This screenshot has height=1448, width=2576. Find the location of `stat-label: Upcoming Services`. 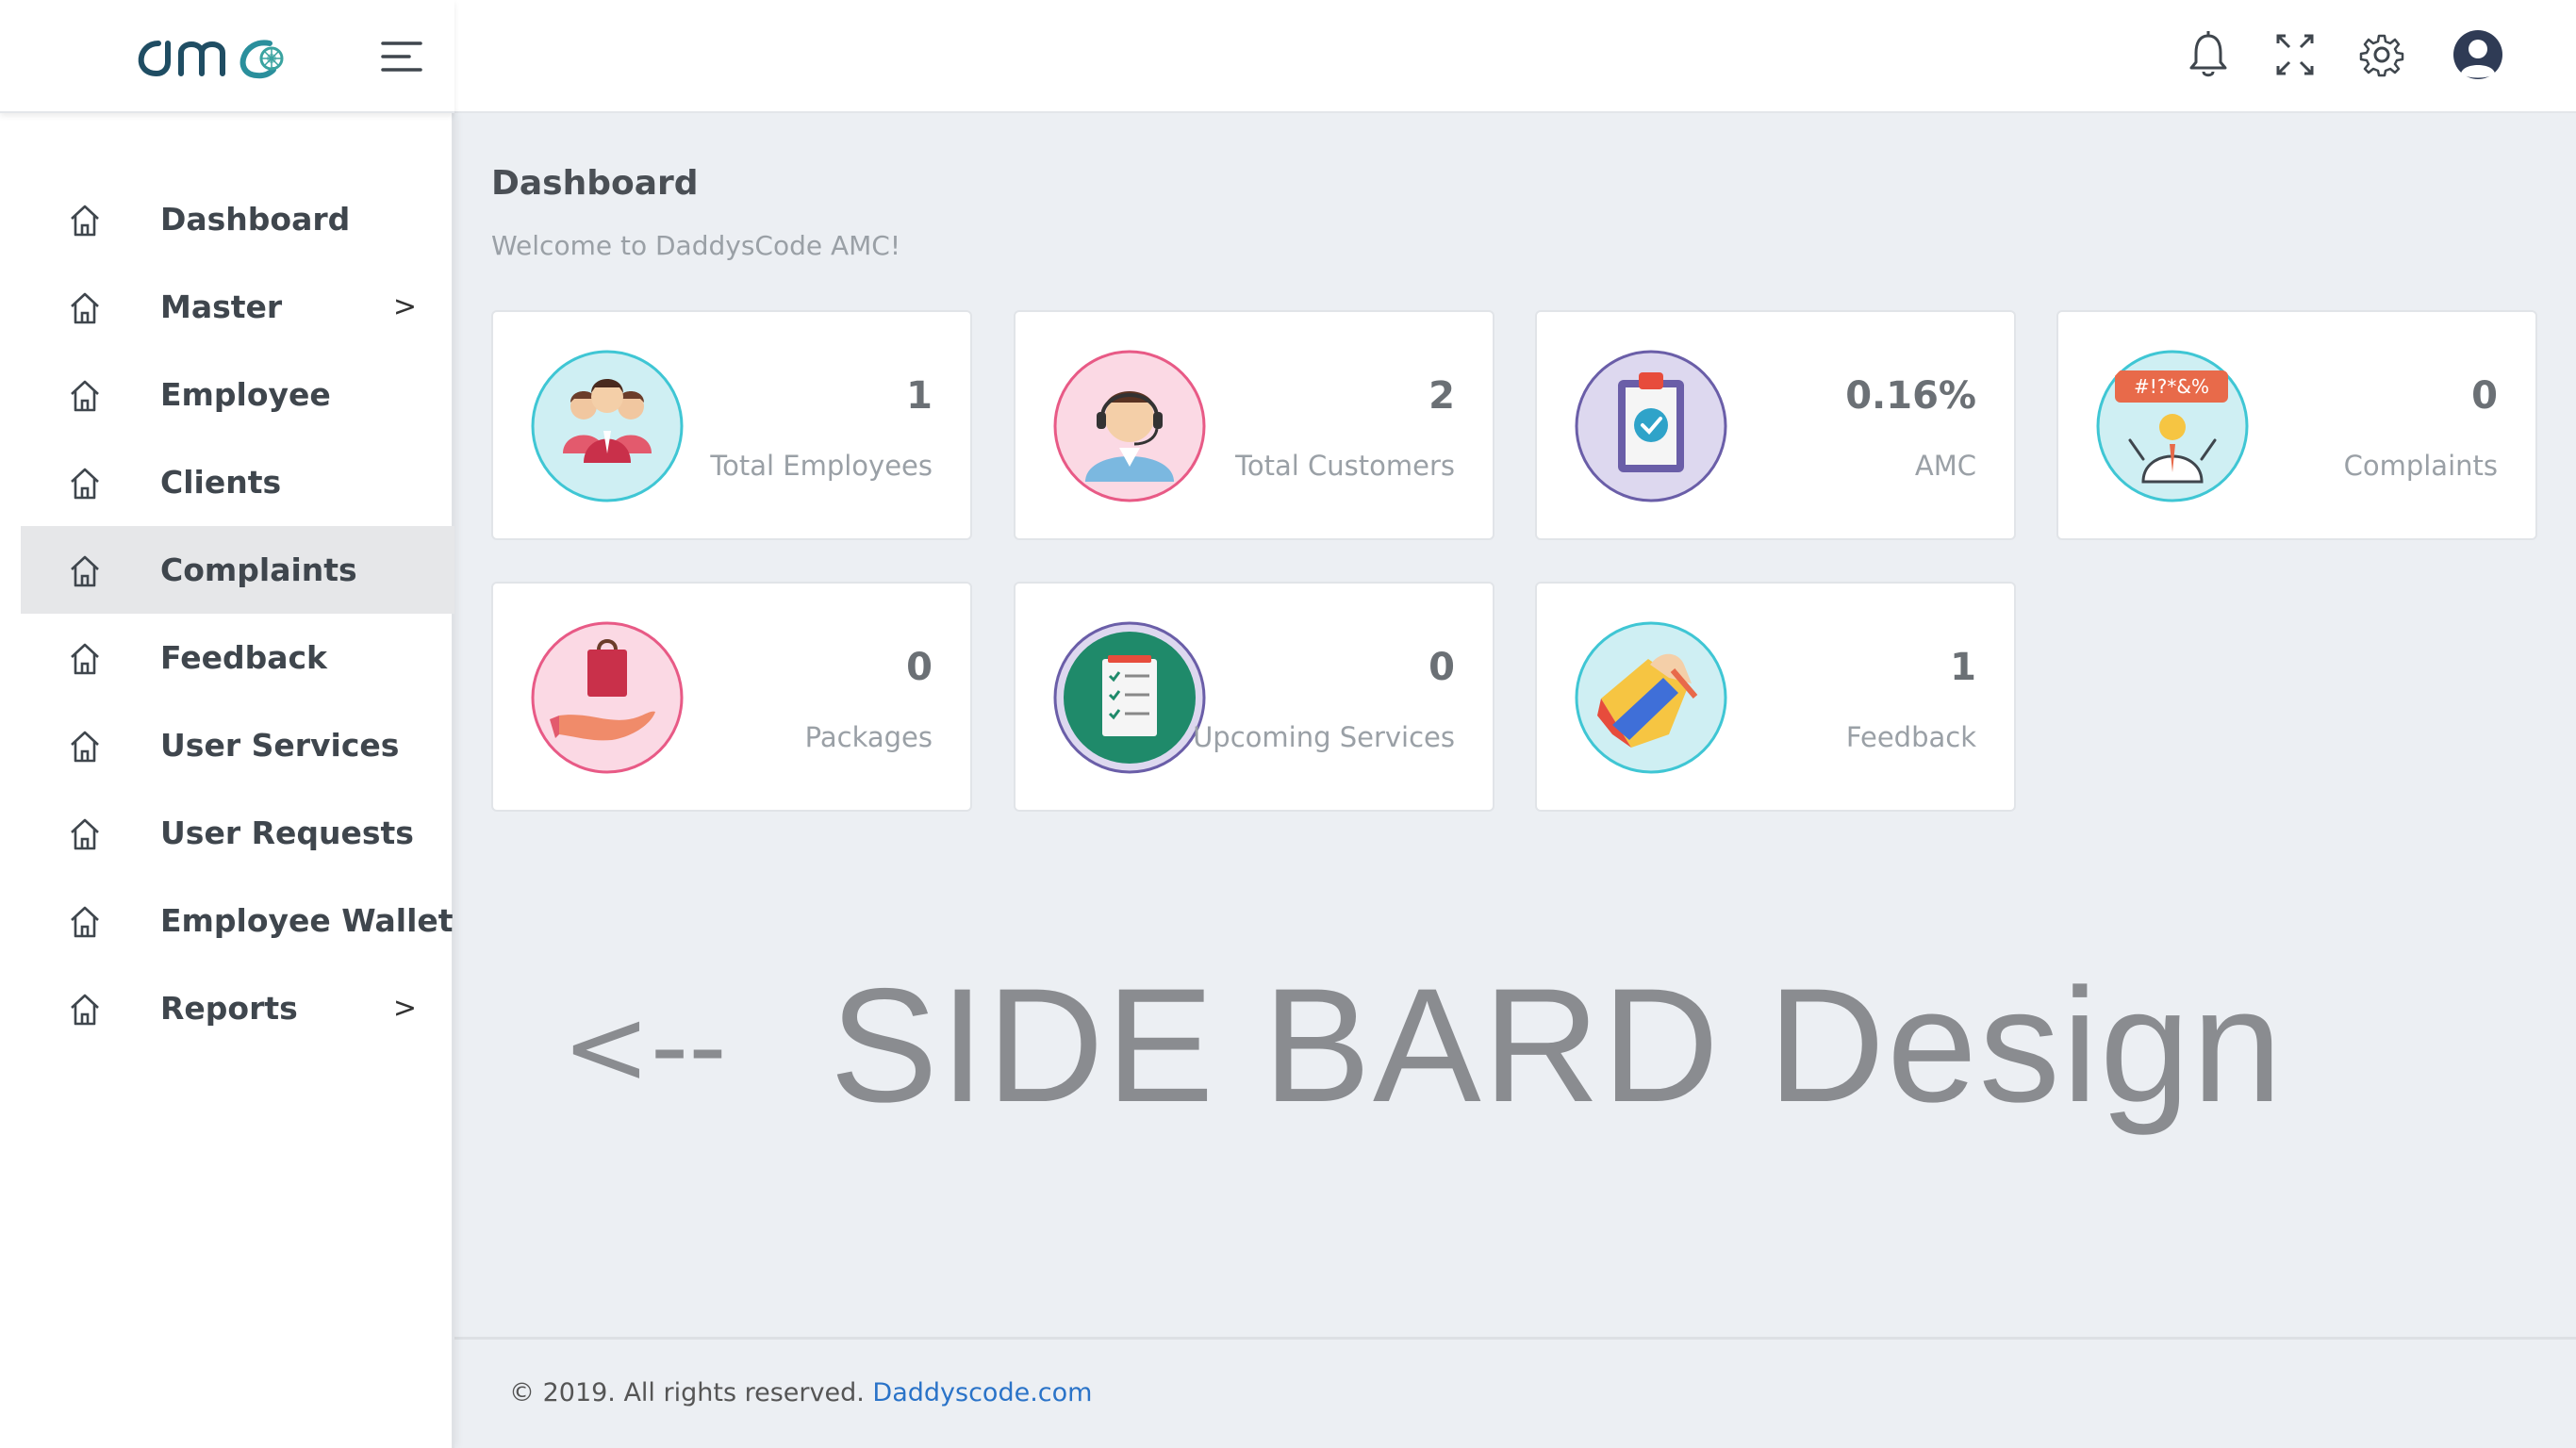

stat-label: Upcoming Services is located at coordinates (1324, 737).